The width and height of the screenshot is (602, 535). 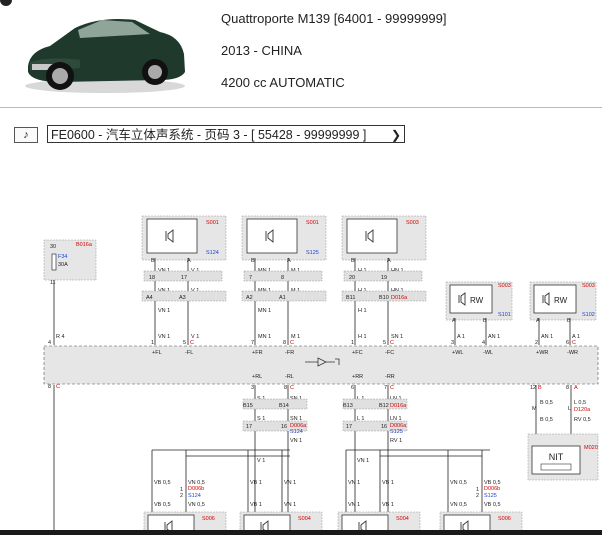 I want to click on conn-id: B12, so click(x=384, y=406).